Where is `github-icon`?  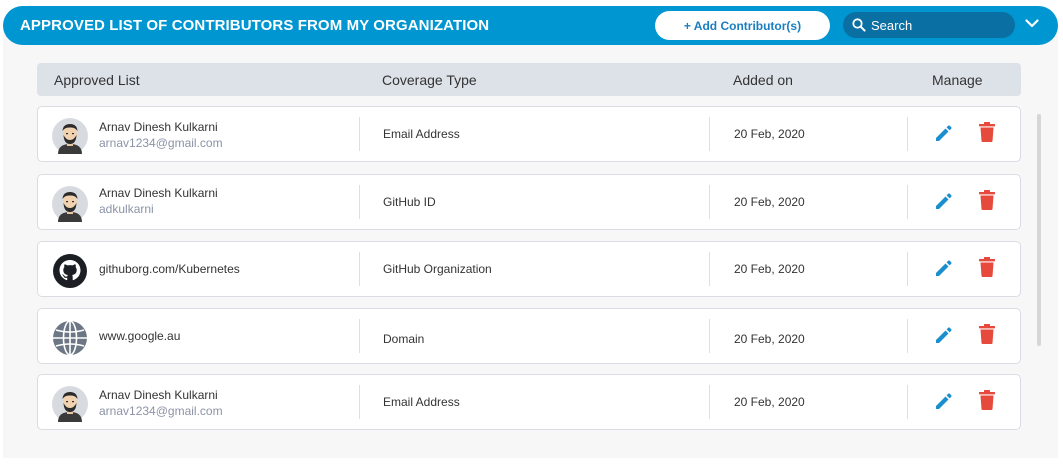 github-icon is located at coordinates (70, 271).